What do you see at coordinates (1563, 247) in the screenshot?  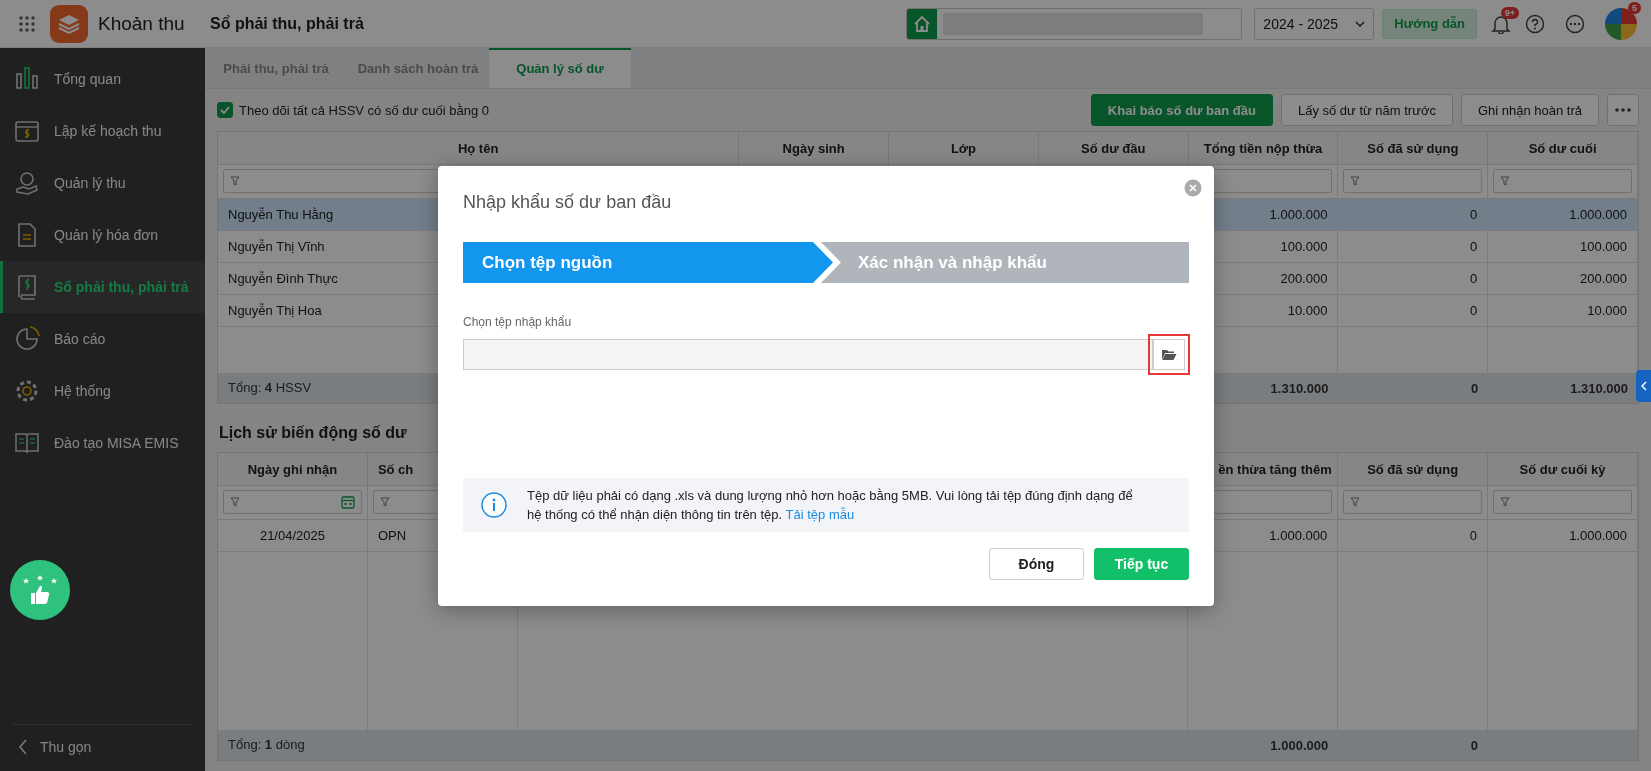 I see `table-cell: 100.000` at bounding box center [1563, 247].